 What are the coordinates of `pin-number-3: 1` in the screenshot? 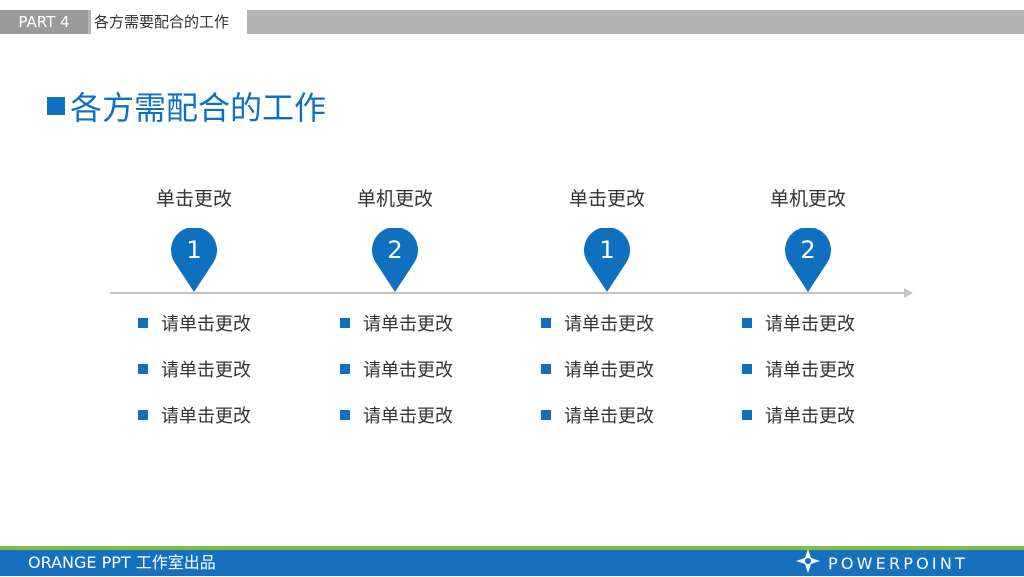 It's located at (607, 250).